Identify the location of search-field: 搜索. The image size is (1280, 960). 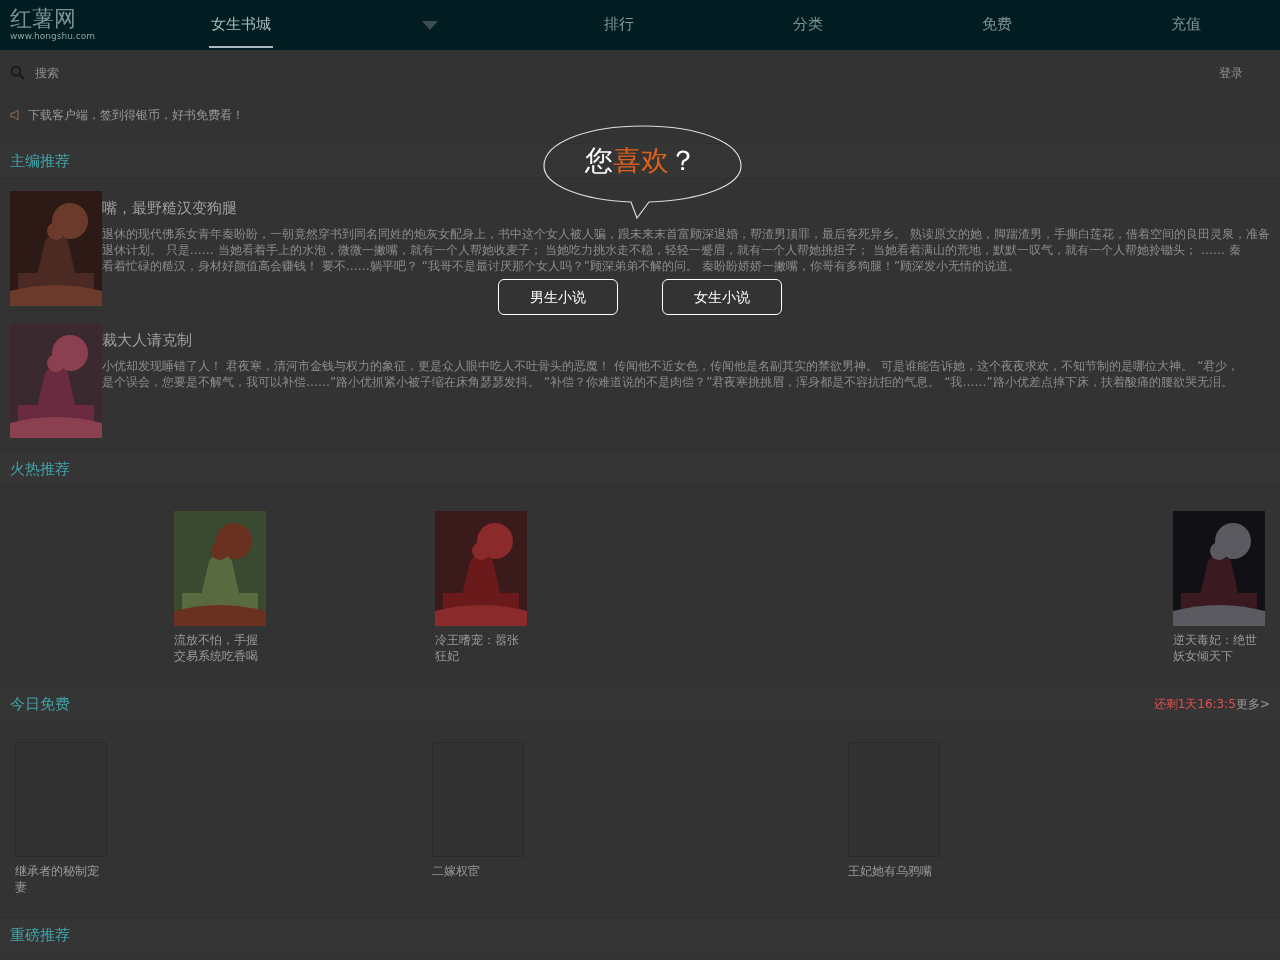
(626, 72).